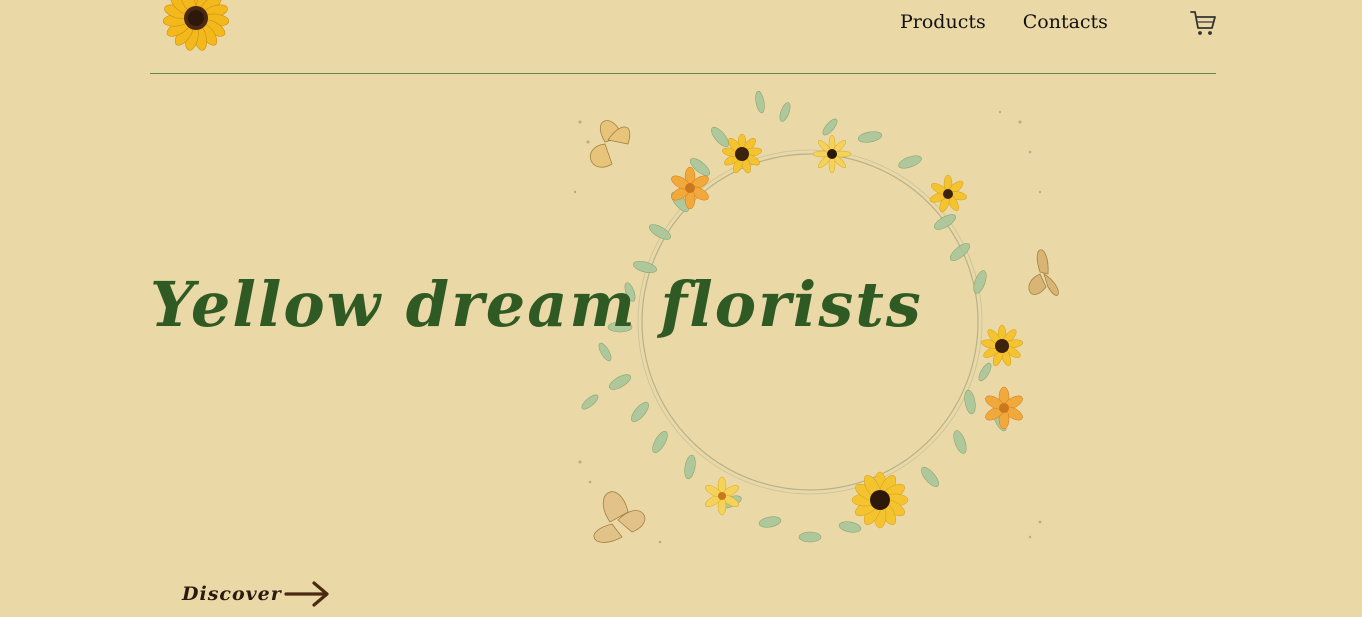 Image resolution: width=1362 pixels, height=617 pixels. I want to click on butterfly-top-left, so click(610, 144).